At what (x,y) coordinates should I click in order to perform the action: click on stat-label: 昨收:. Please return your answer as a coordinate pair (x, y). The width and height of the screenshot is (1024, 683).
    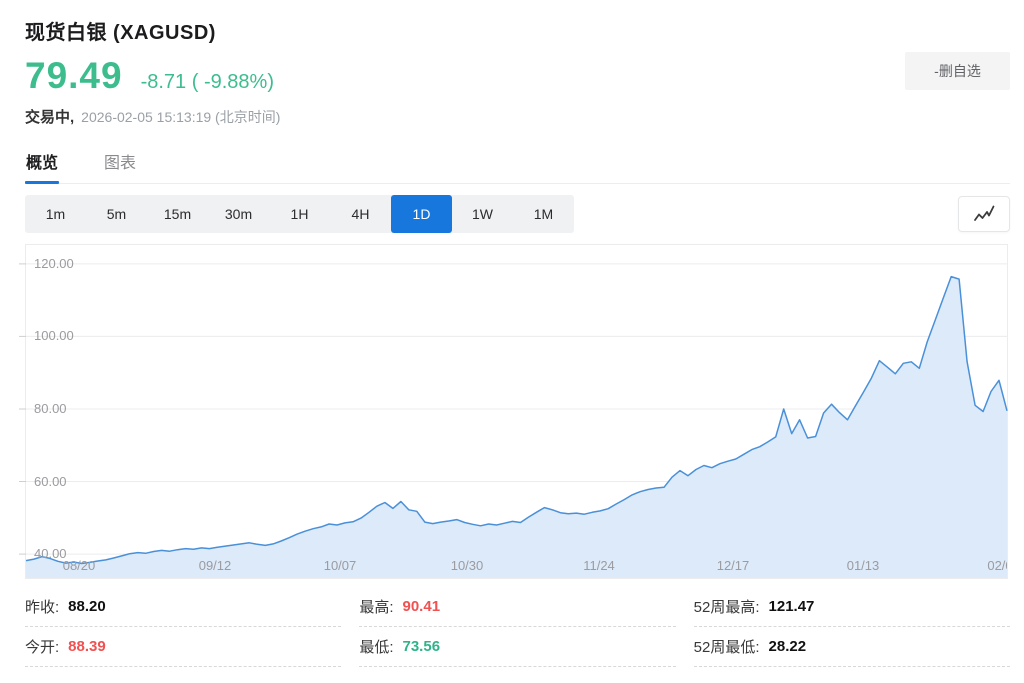
    Looking at the image, I should click on (42, 607).